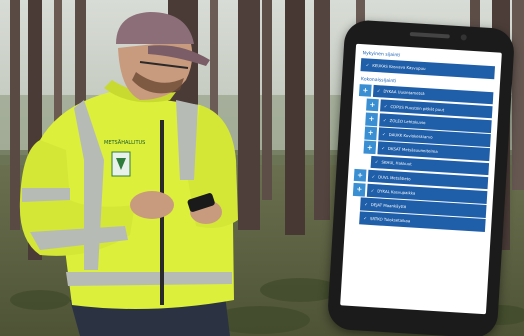 This screenshot has height=336, width=524. What do you see at coordinates (404, 92) in the screenshot?
I see `hierarchy-label: DYKAA Uusintametsä` at bounding box center [404, 92].